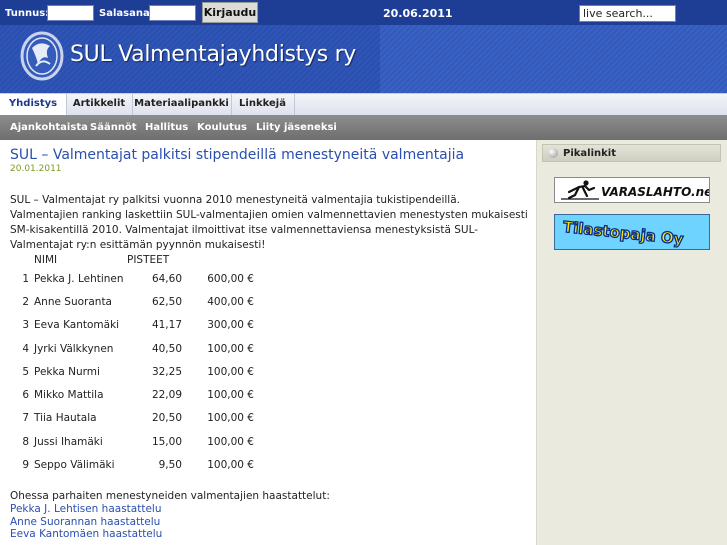 This screenshot has width=727, height=545. What do you see at coordinates (113, 127) in the screenshot?
I see `subnav-item-saannot: Säännöt` at bounding box center [113, 127].